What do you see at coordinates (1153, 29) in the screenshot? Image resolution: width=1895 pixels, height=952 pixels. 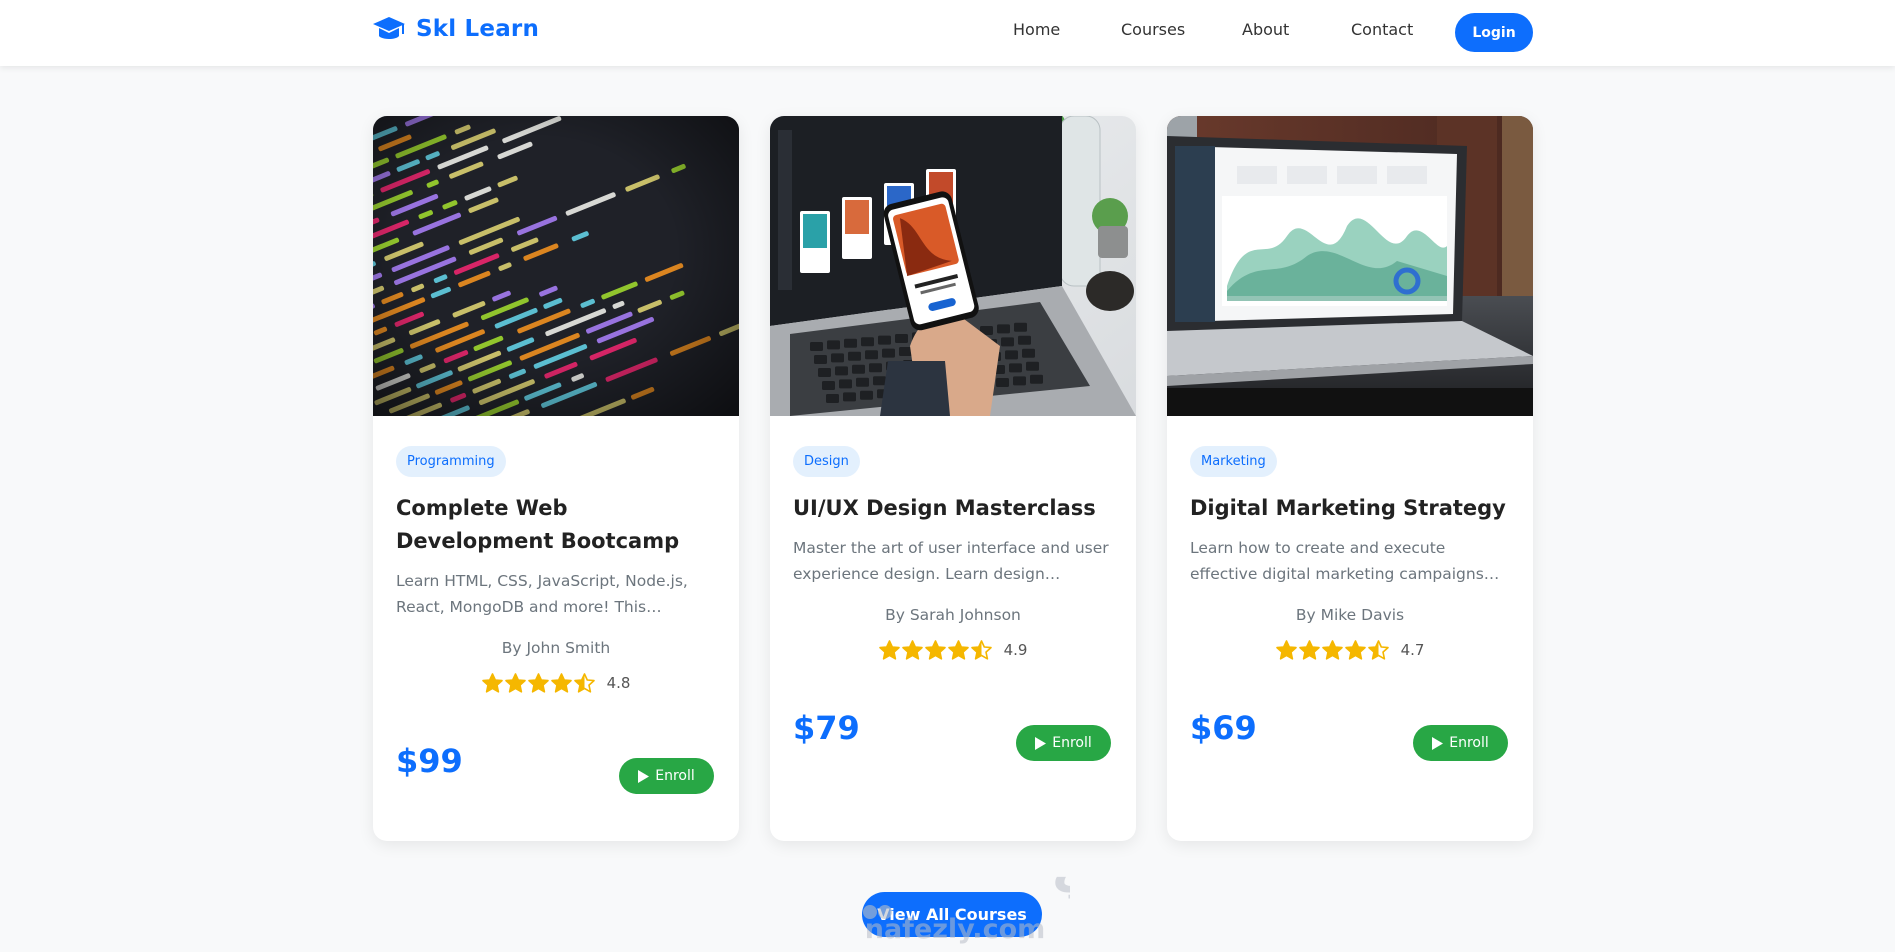 I see `nav-courses-link: Courses` at bounding box center [1153, 29].